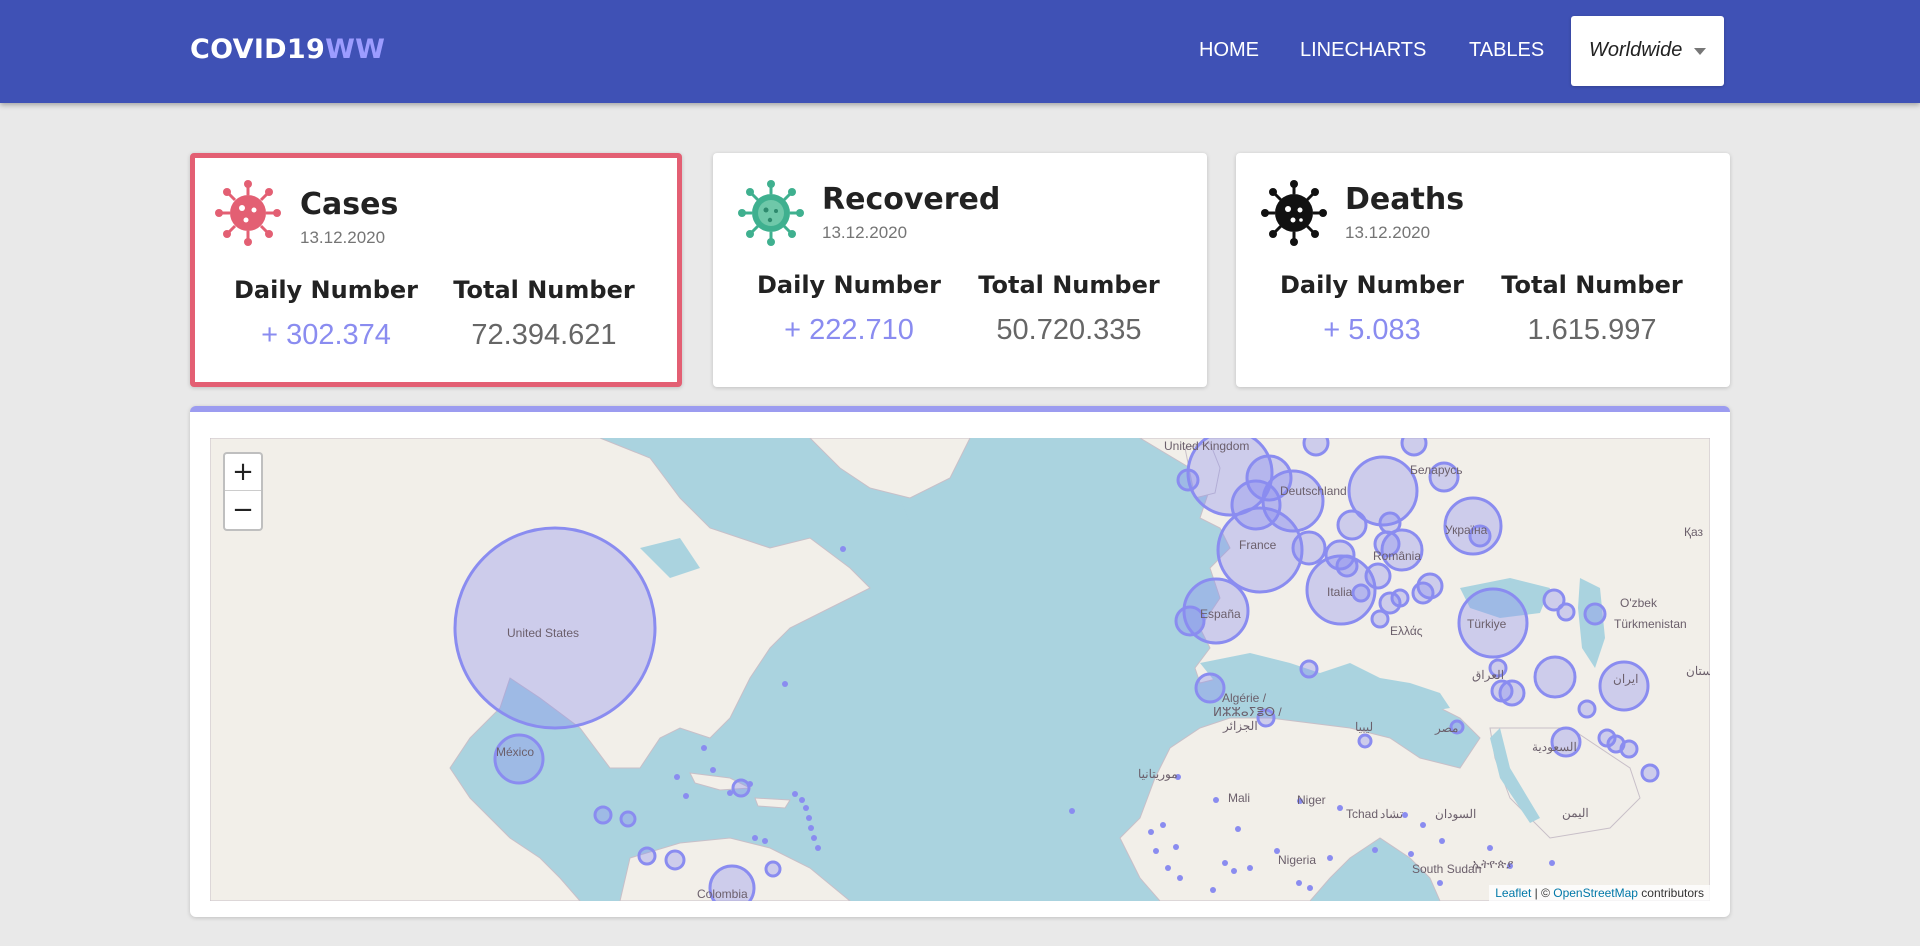 The width and height of the screenshot is (1920, 946). I want to click on deaths-title: Deaths, so click(1405, 199).